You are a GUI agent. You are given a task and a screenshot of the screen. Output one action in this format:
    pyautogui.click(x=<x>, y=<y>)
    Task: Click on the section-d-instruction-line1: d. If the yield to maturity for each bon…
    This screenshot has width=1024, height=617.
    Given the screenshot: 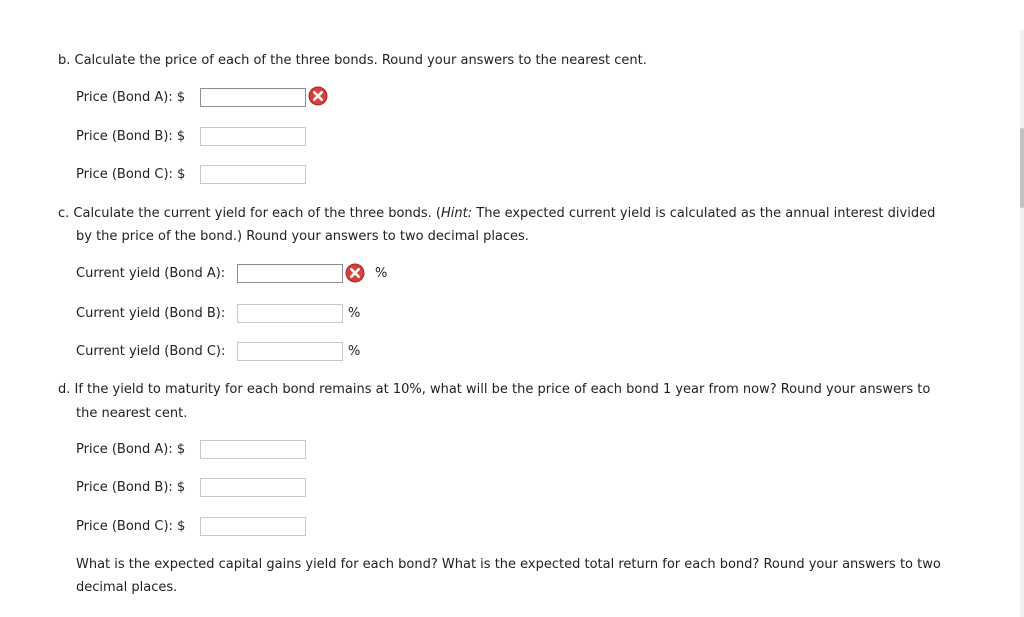 What is the action you would take?
    pyautogui.click(x=494, y=389)
    